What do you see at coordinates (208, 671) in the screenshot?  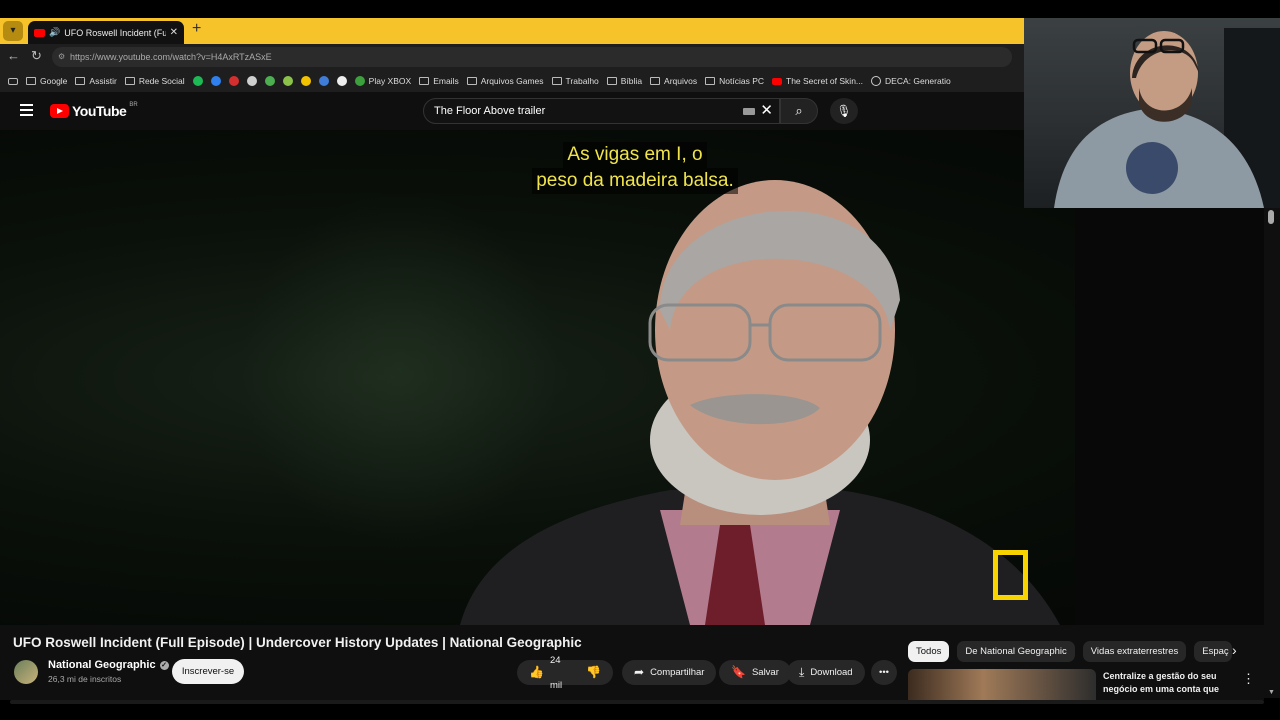 I see `subscribe-button: Inscrever-se` at bounding box center [208, 671].